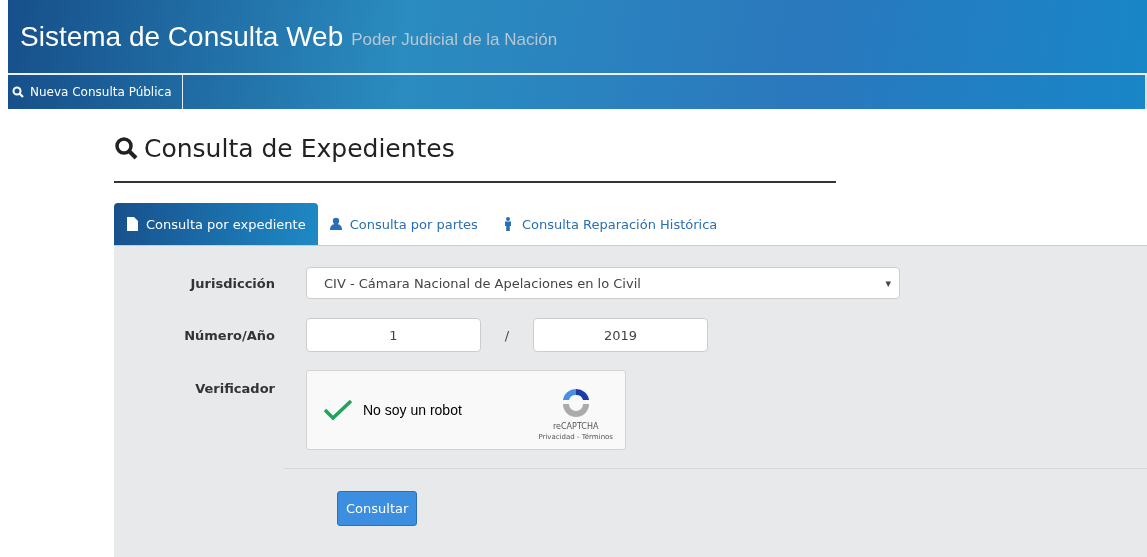  I want to click on tab: Consulta Reparación Histórica, so click(609, 224).